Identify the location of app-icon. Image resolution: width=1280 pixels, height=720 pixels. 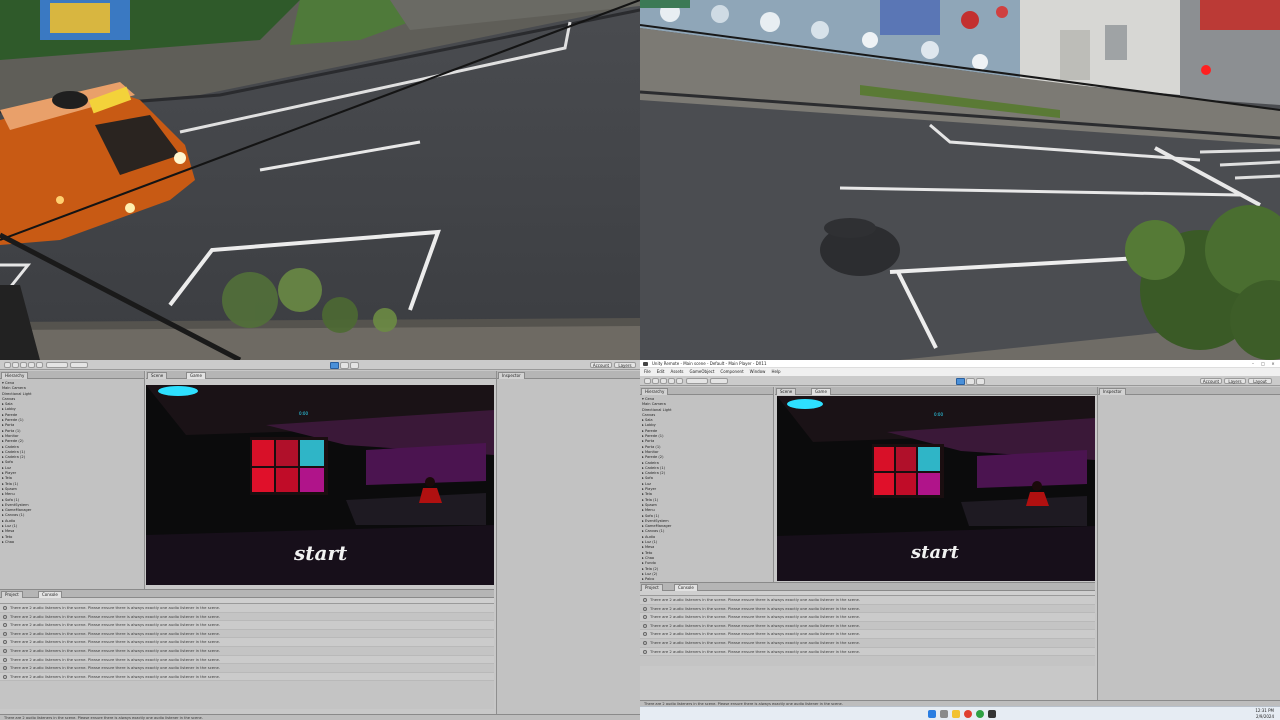
(980, 714).